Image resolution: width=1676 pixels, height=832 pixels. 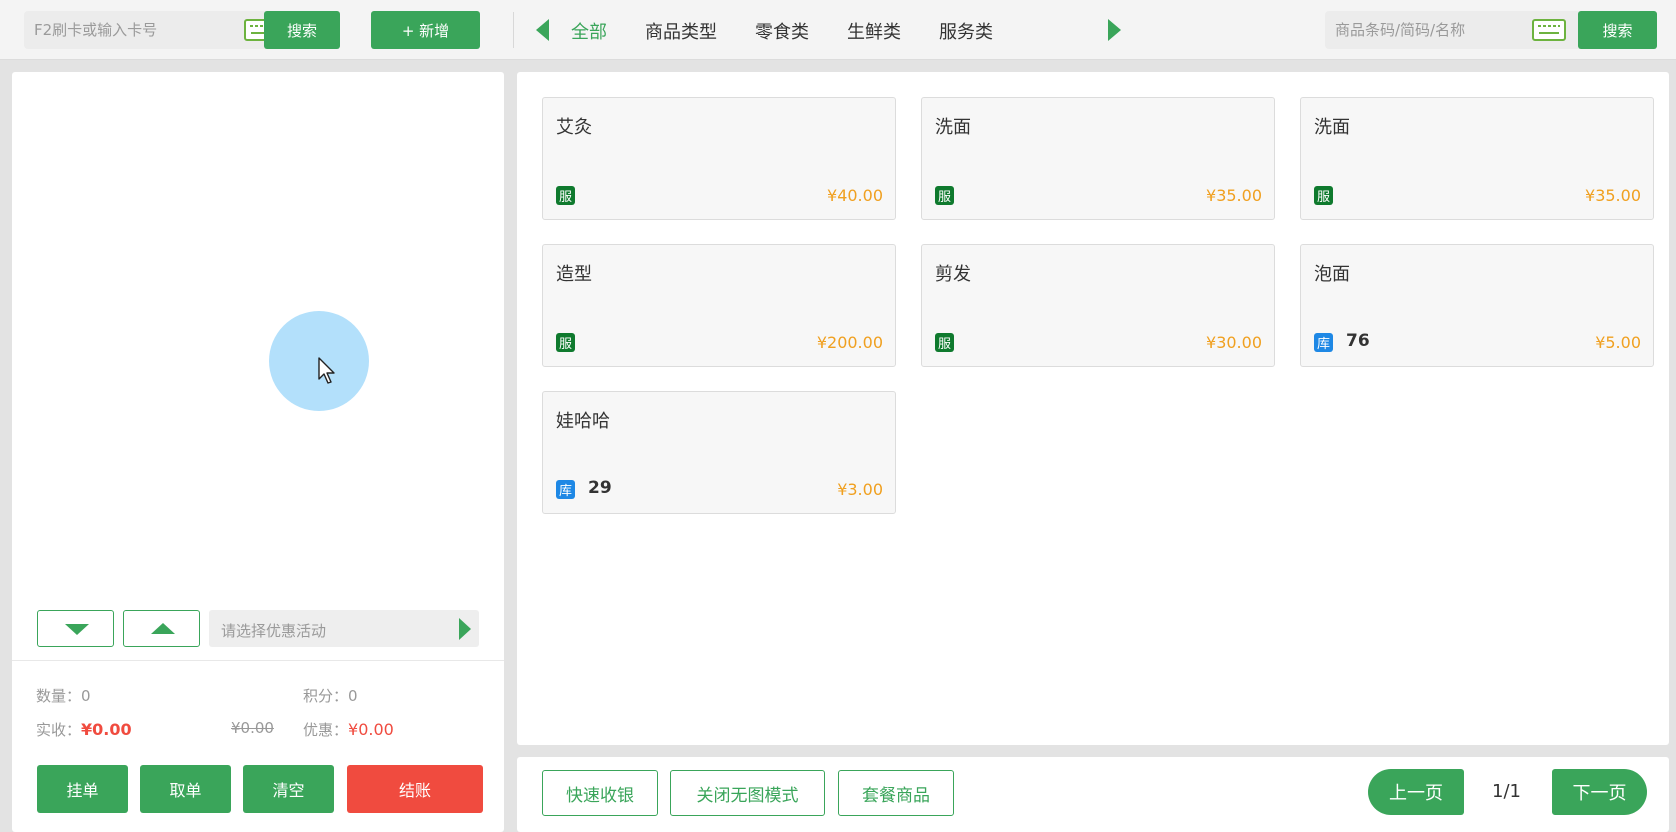 What do you see at coordinates (860, 489) in the screenshot?
I see `product-price: ¥3.00` at bounding box center [860, 489].